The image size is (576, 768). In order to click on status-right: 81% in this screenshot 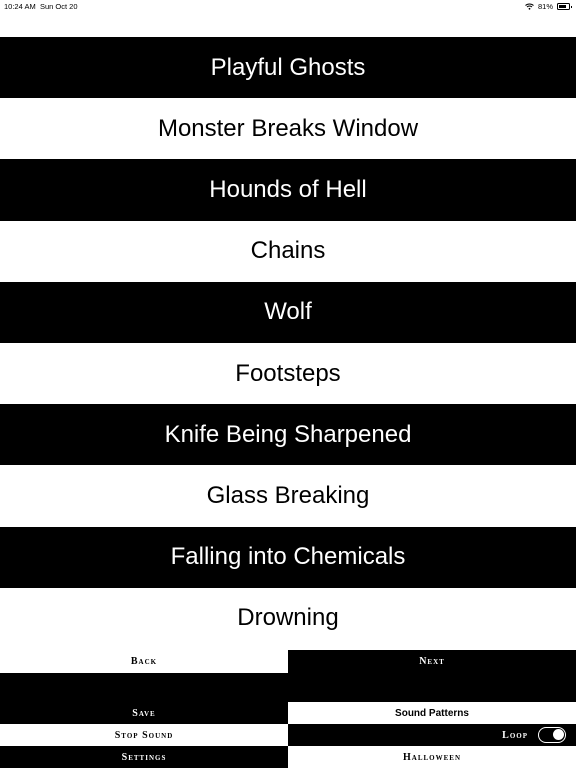, I will do `click(548, 6)`.